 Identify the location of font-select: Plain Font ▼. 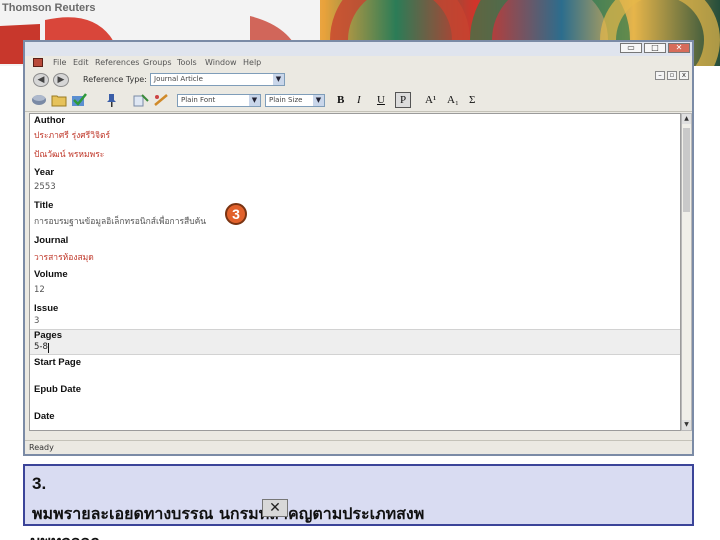
(219, 100).